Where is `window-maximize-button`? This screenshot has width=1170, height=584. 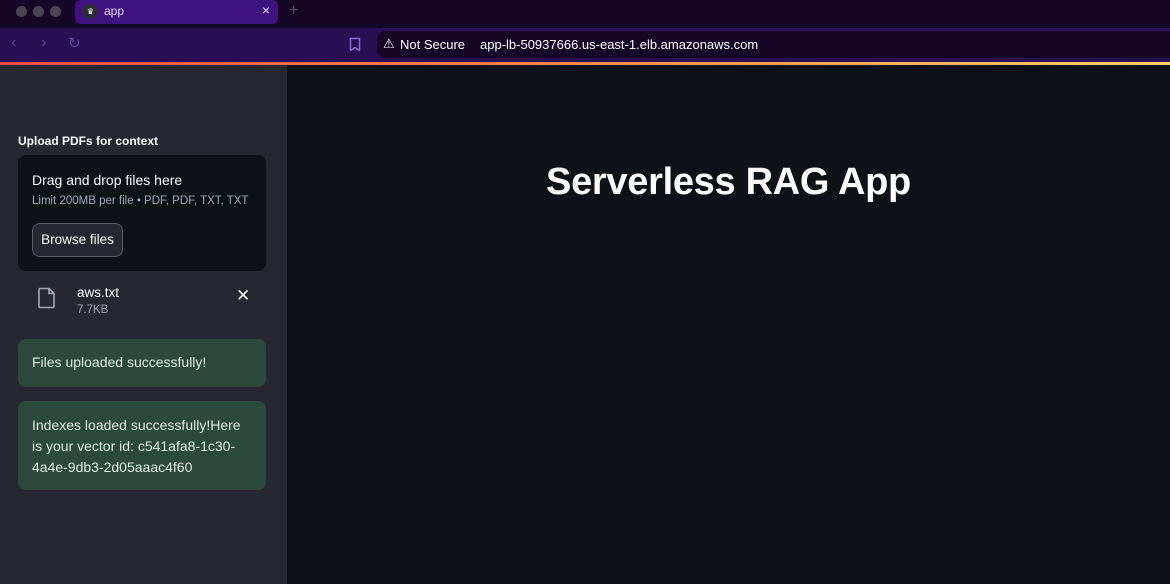
window-maximize-button is located at coordinates (55, 11).